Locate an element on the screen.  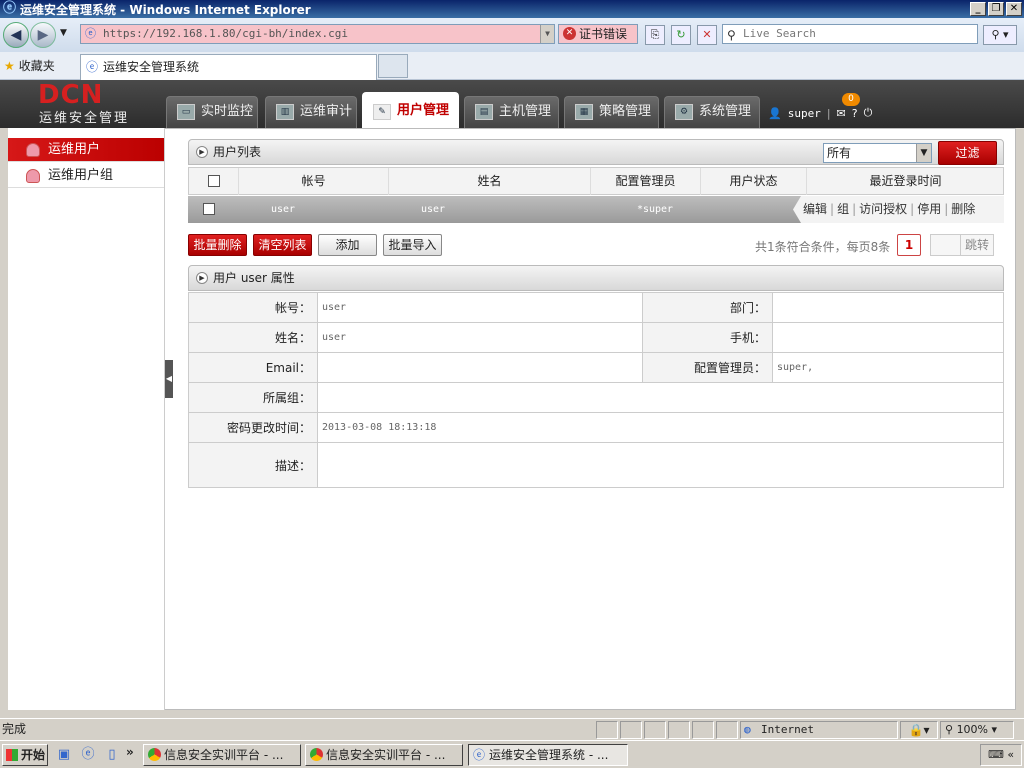
select-all-checkbox is located at coordinates (214, 181).